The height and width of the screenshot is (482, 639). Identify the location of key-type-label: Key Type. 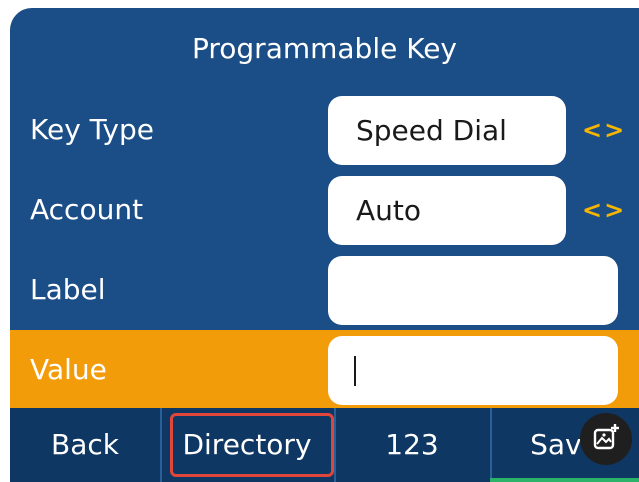
(92, 129).